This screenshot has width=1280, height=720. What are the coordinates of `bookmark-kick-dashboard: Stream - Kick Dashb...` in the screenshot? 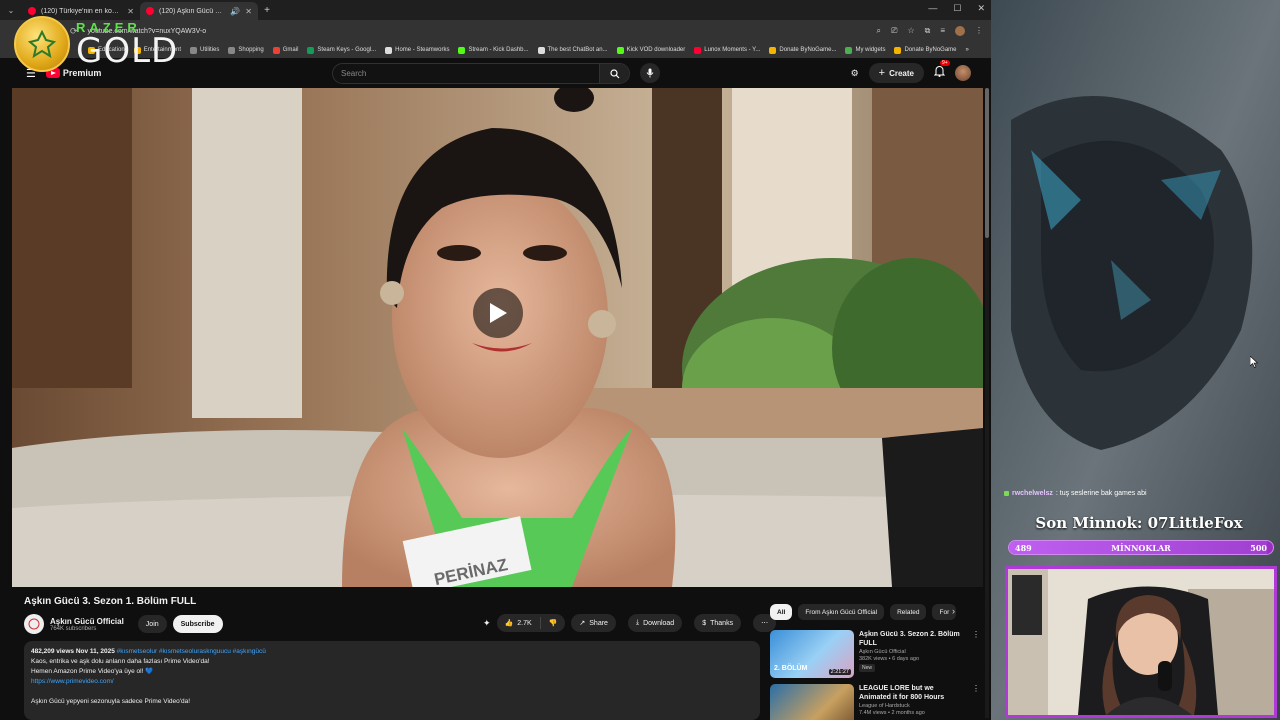 It's located at (493, 50).